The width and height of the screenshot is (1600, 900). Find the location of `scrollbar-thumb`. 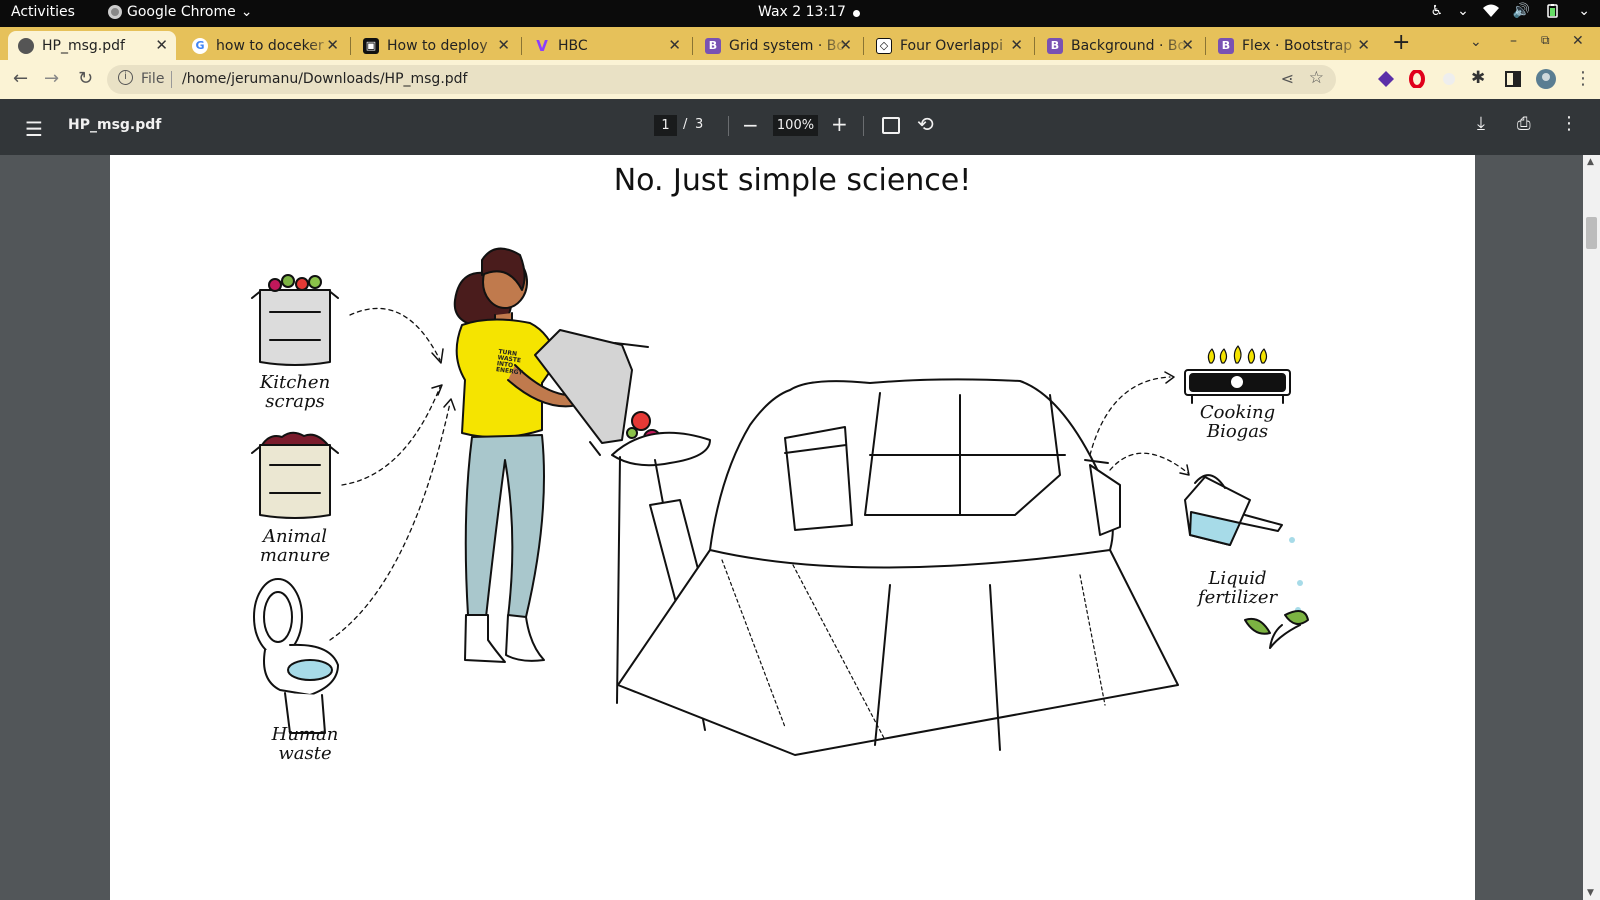

scrollbar-thumb is located at coordinates (1591, 233).